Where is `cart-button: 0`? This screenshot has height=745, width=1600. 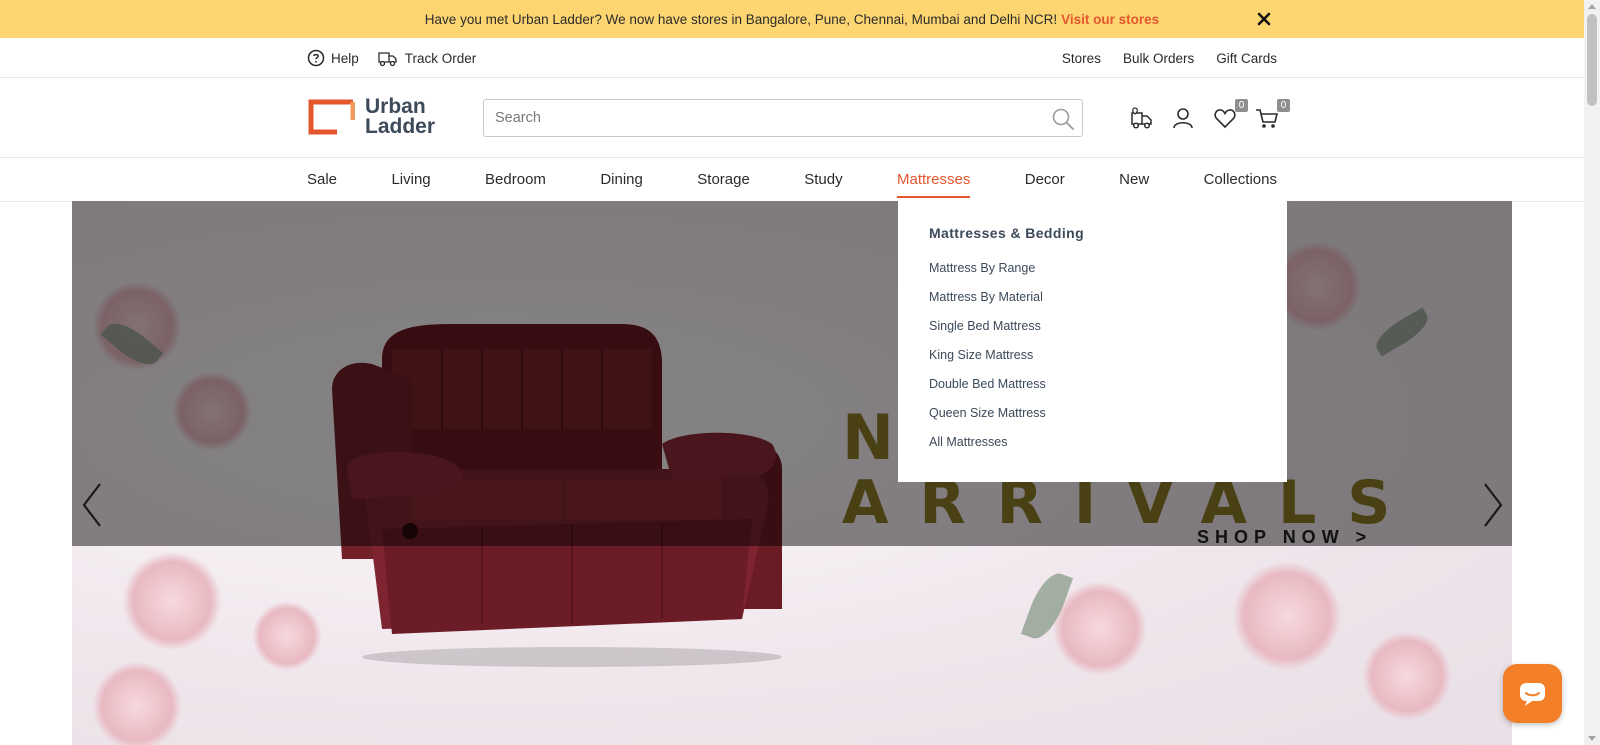 cart-button: 0 is located at coordinates (1272, 115).